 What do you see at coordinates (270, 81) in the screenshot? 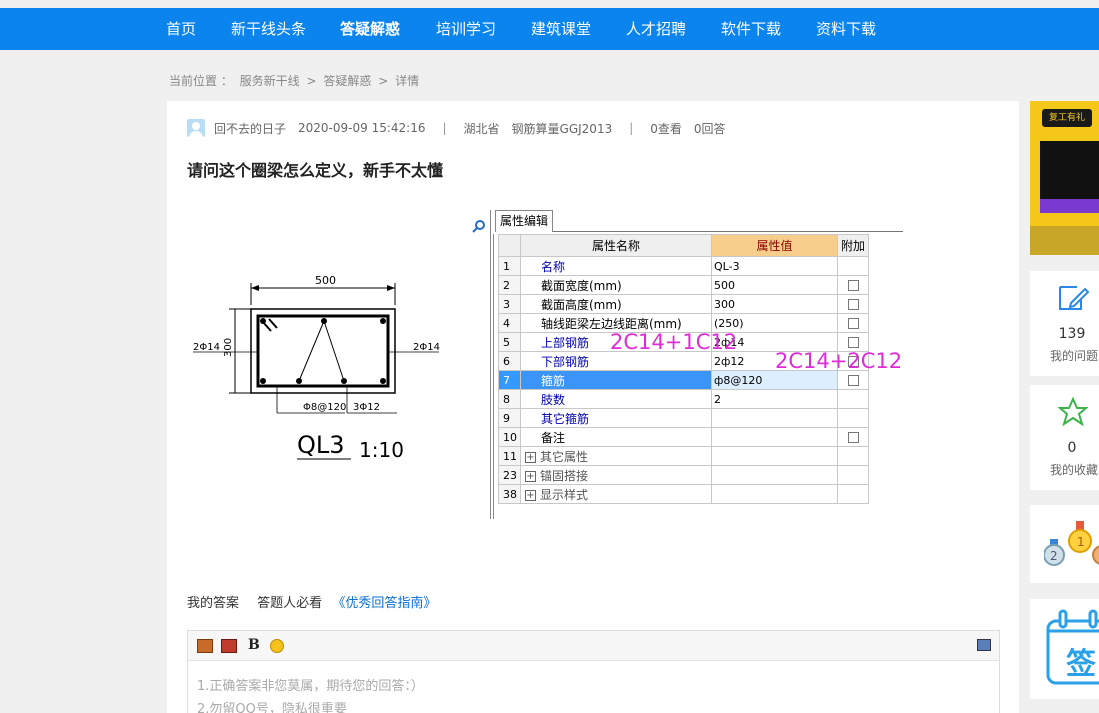
I see `breadcrumb-item-service: 服务新干线` at bounding box center [270, 81].